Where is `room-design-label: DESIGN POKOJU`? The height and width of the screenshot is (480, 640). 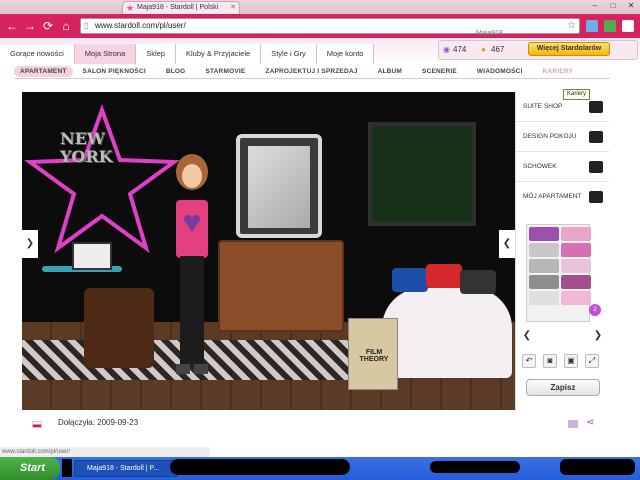
room-design-label: DESIGN POKOJU is located at coordinates (550, 136).